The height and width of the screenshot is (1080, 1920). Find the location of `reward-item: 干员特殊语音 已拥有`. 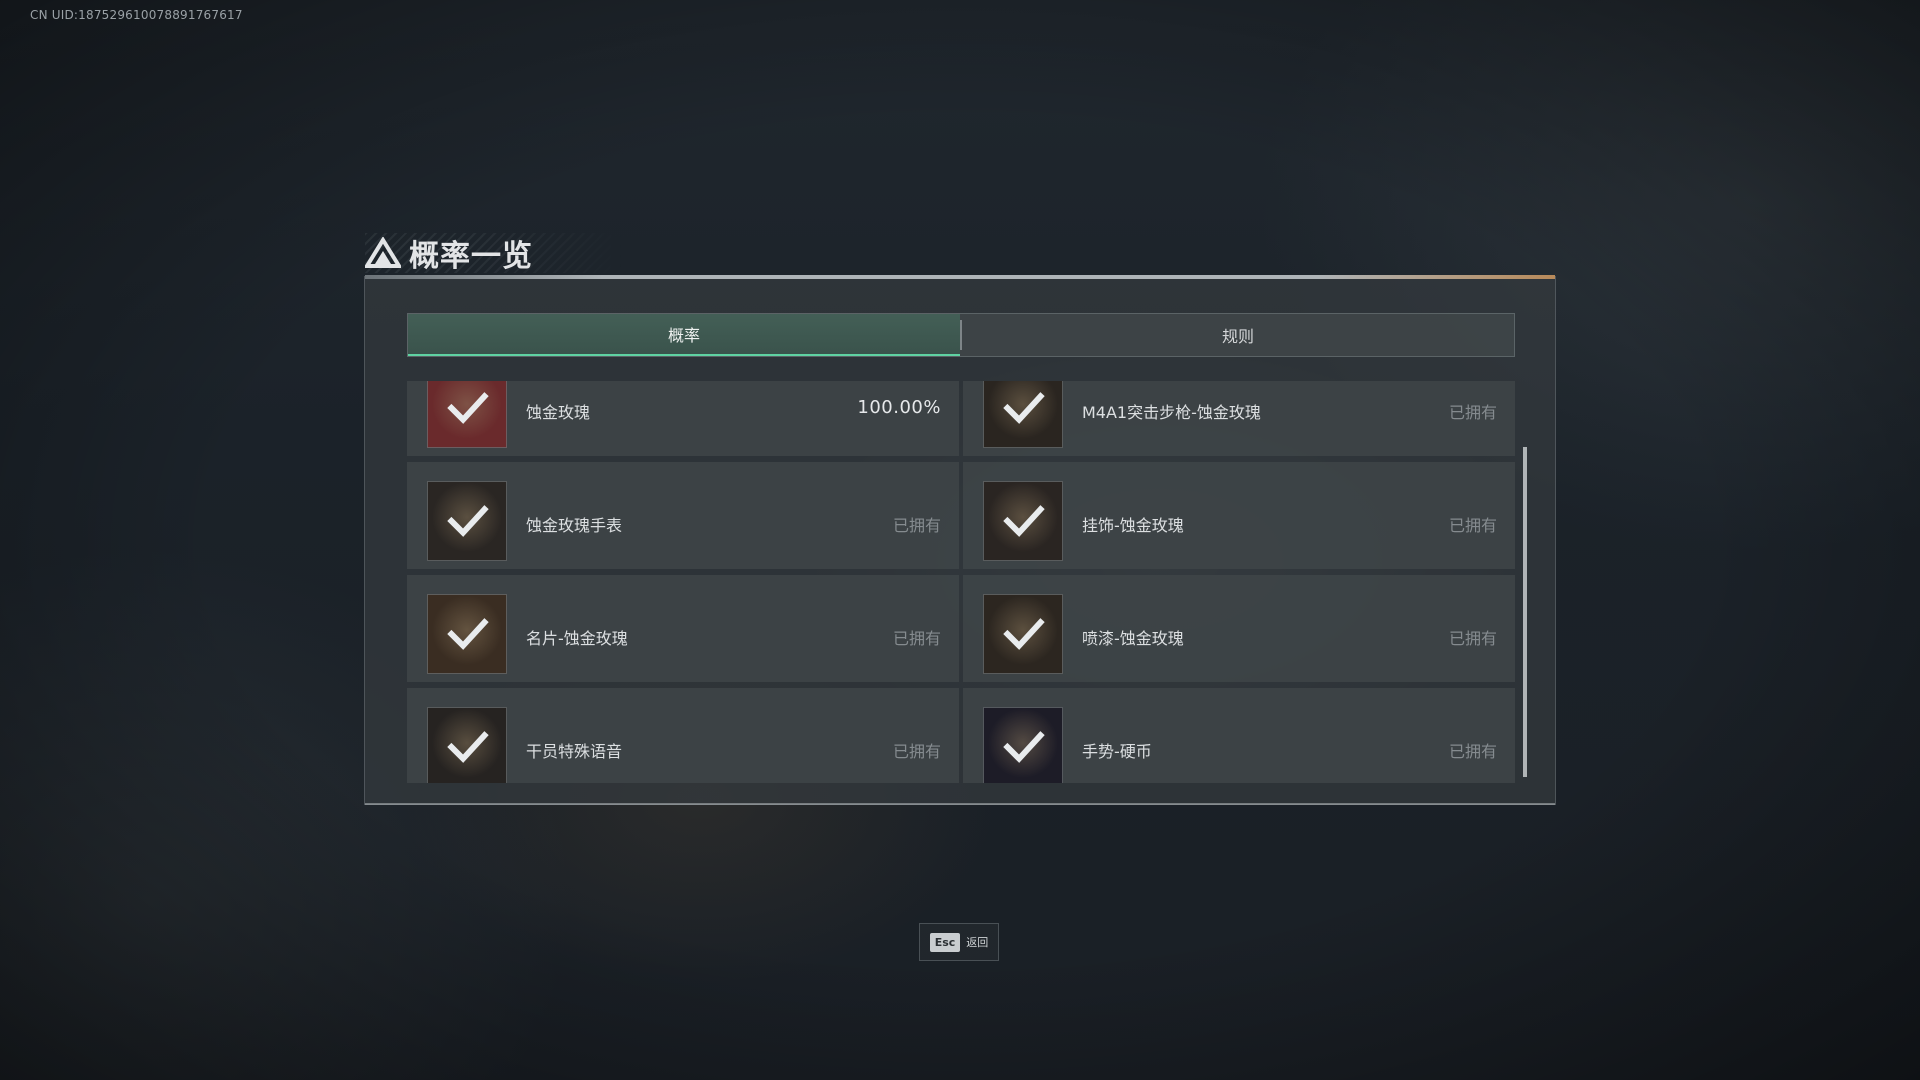

reward-item: 干员特殊语音 已拥有 is located at coordinates (683, 735).